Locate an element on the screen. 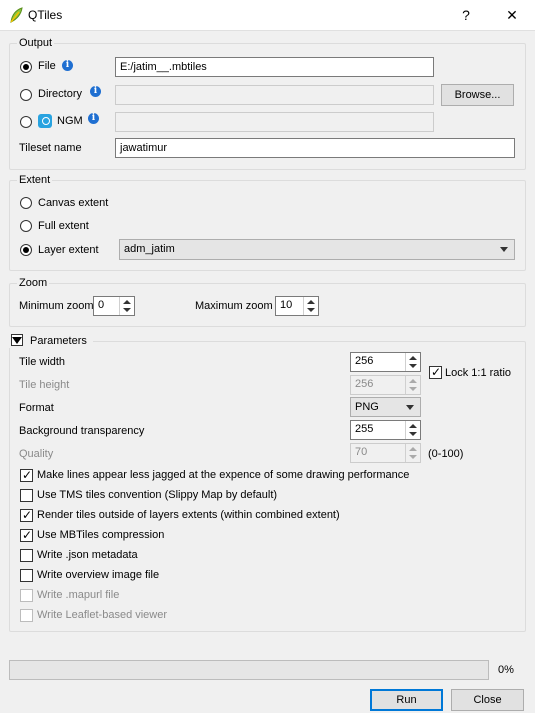  close-button: Close is located at coordinates (487, 700).